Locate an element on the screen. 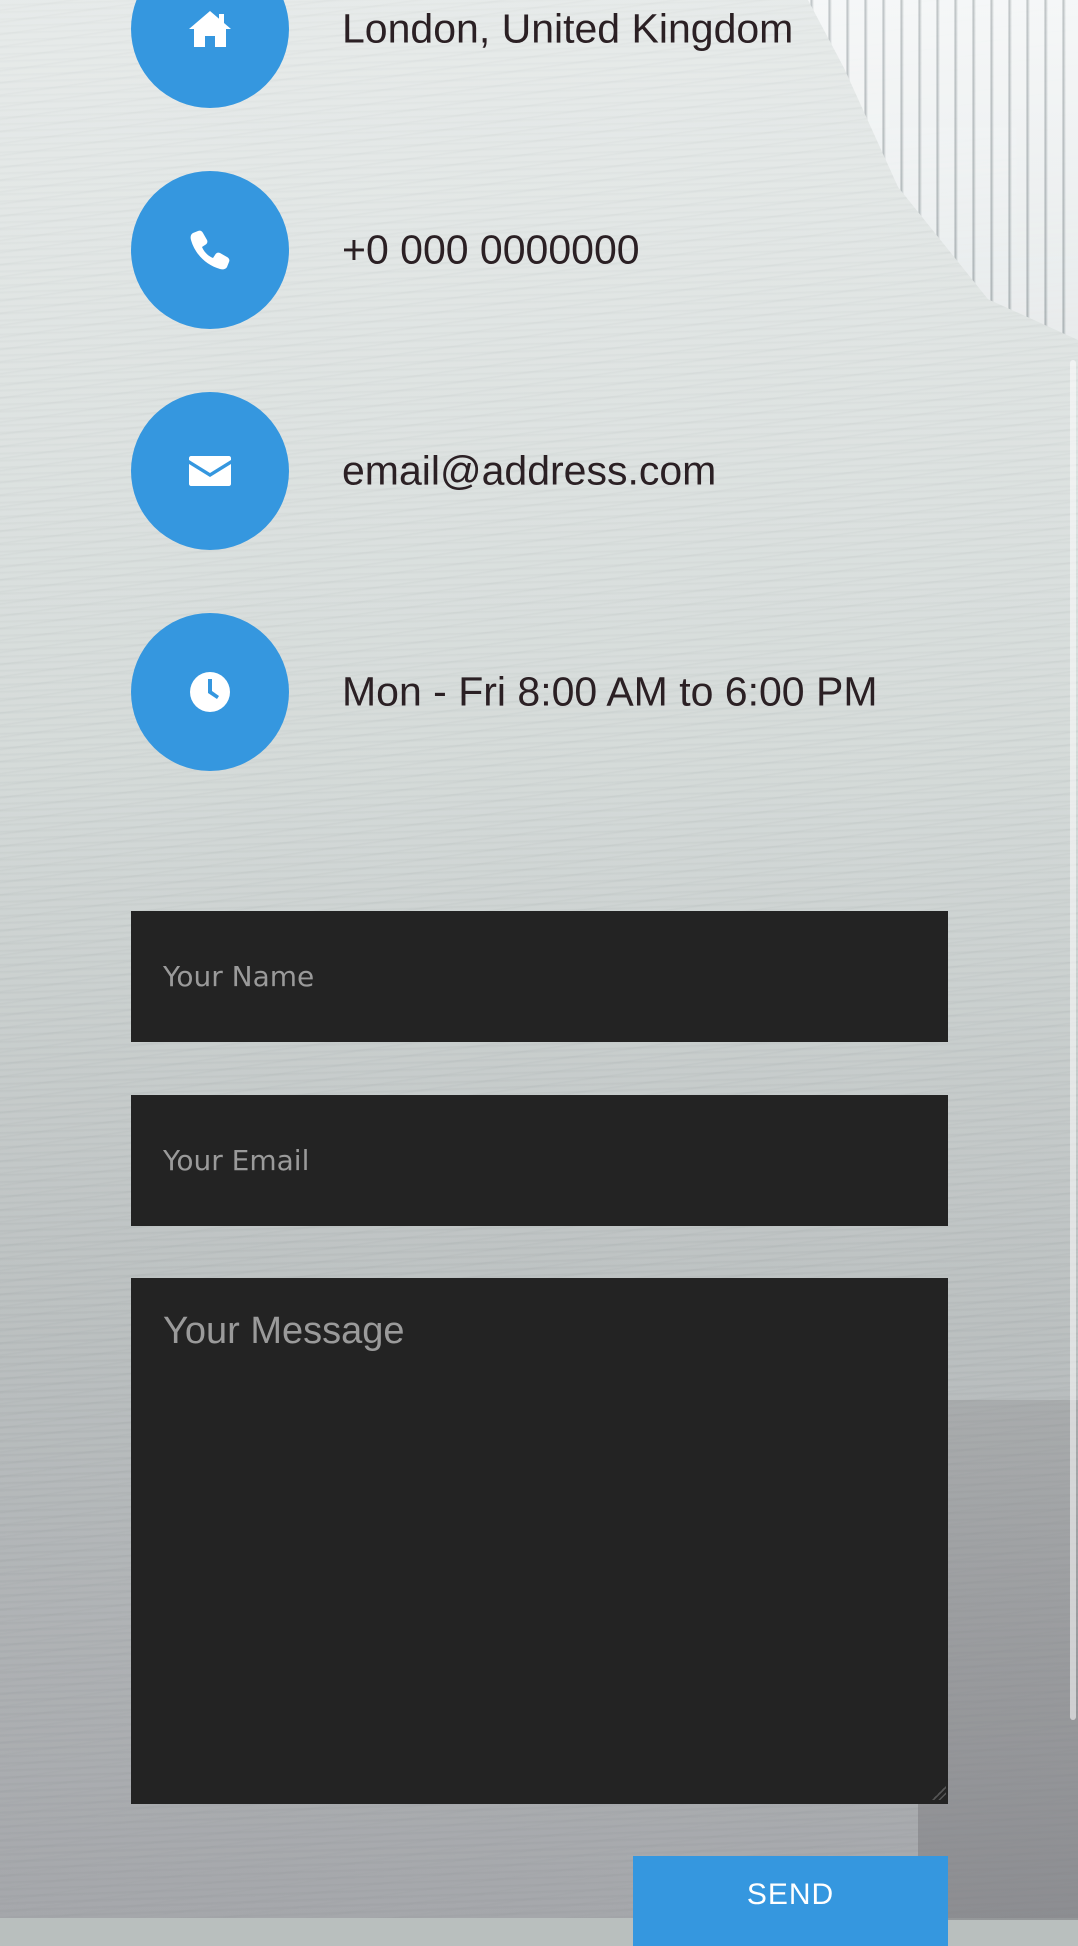  clock-icon-circle is located at coordinates (210, 692).